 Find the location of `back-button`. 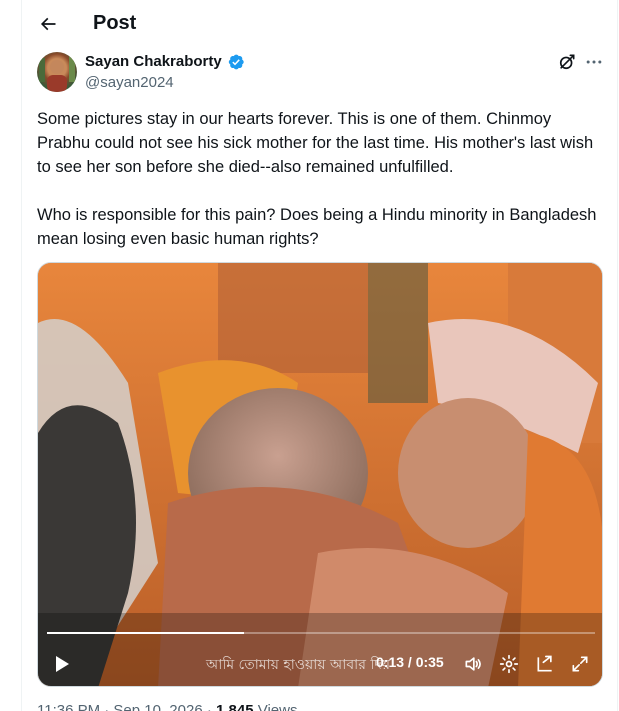

back-button is located at coordinates (48, 24).